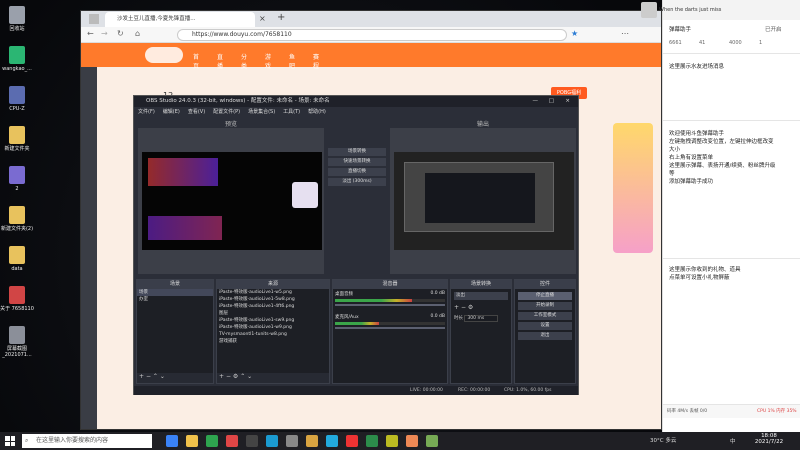  I want to click on scene-item: 办室, so click(175, 299).